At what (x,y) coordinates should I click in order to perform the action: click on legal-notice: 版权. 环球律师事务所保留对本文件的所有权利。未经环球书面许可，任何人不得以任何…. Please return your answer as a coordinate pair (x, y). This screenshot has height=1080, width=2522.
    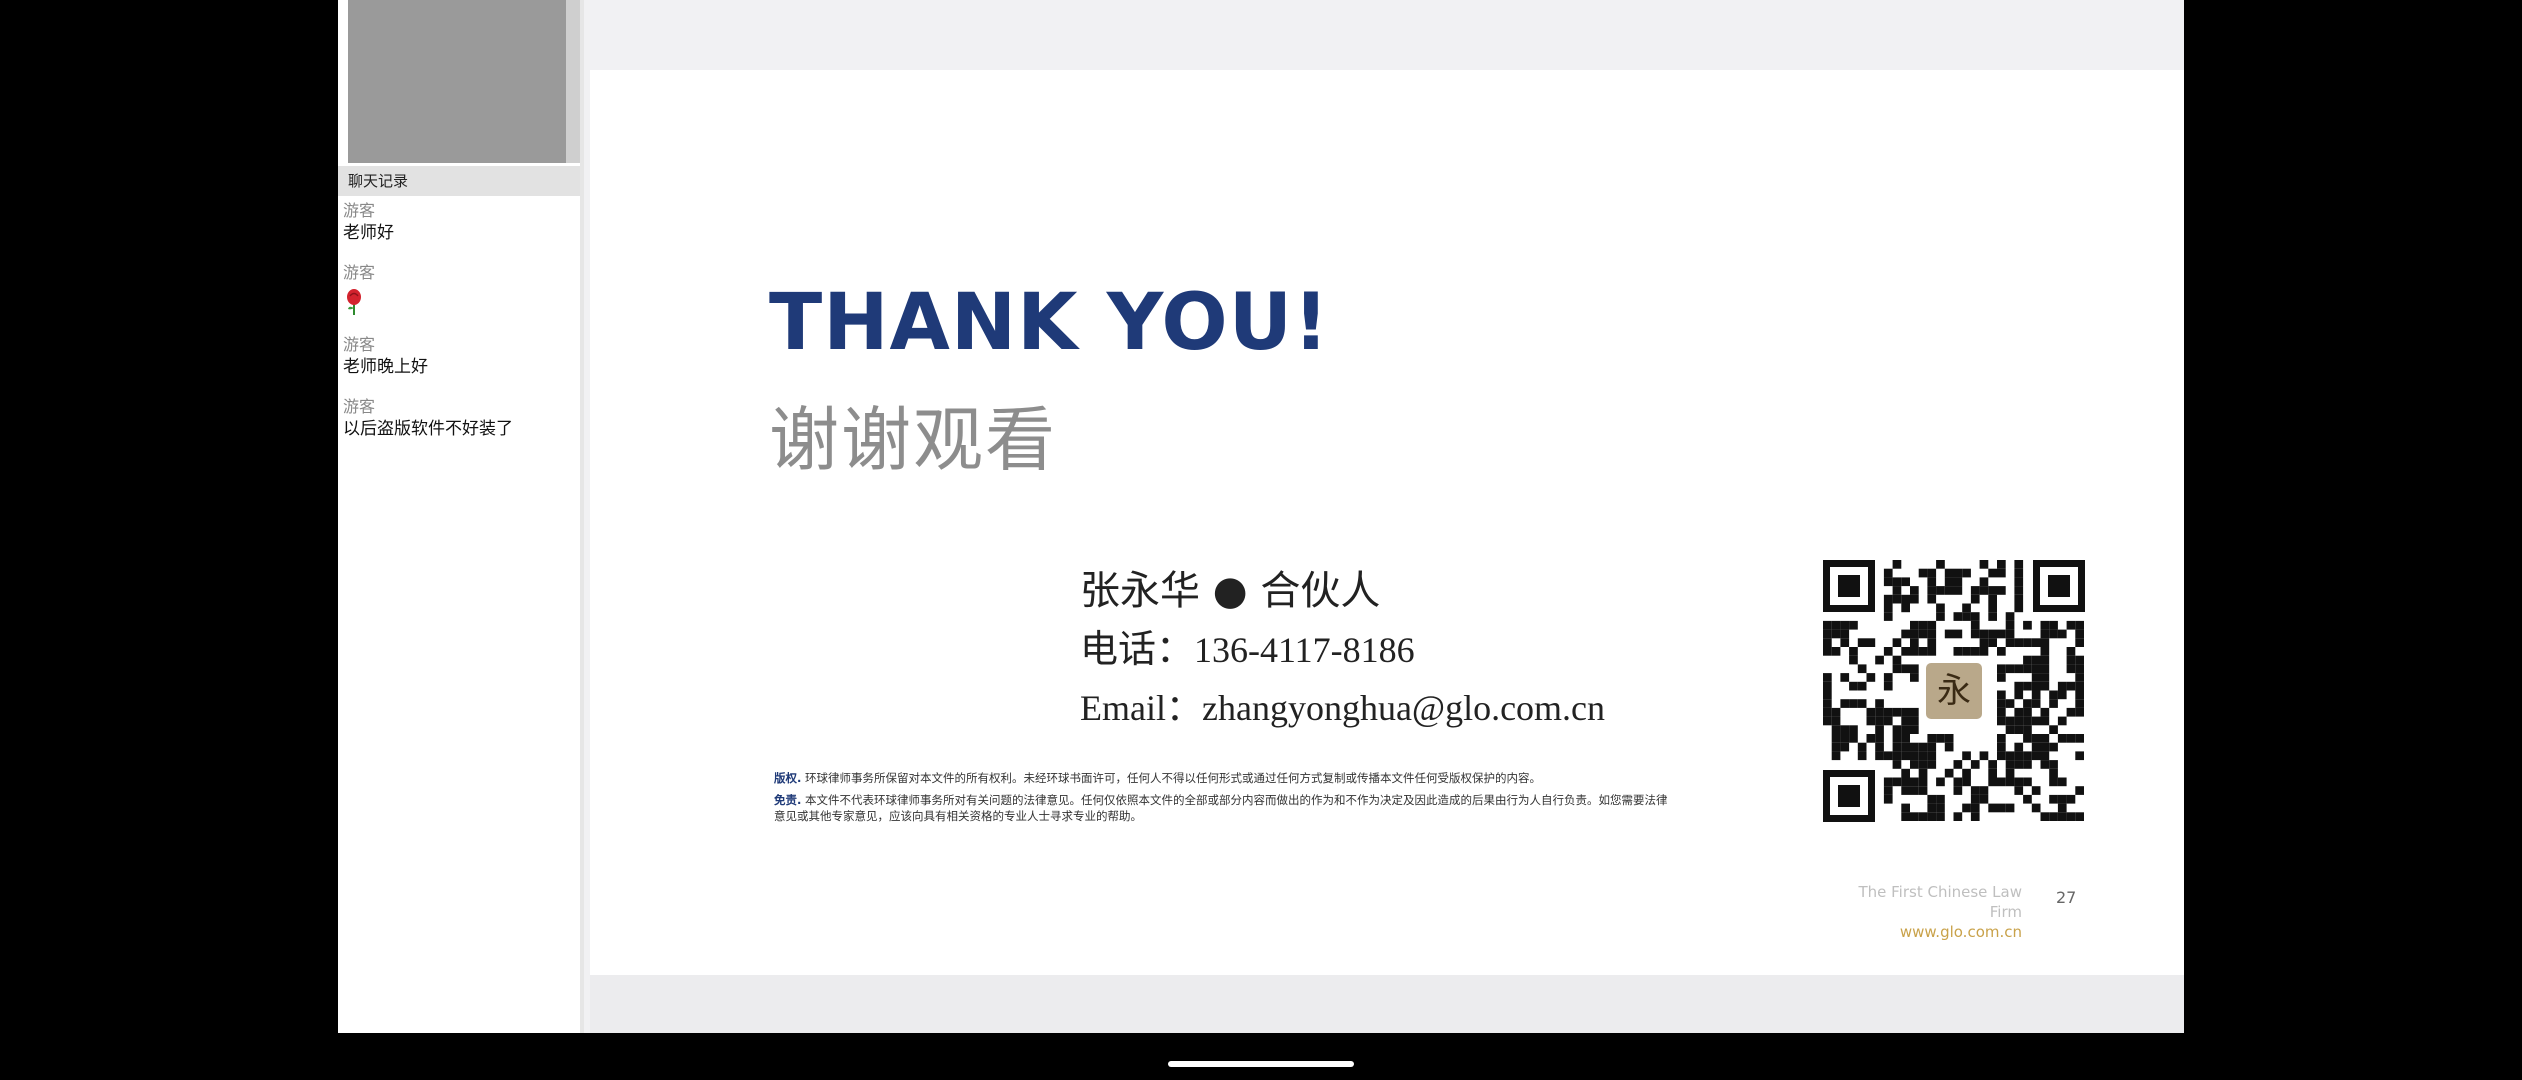
    Looking at the image, I should click on (1224, 800).